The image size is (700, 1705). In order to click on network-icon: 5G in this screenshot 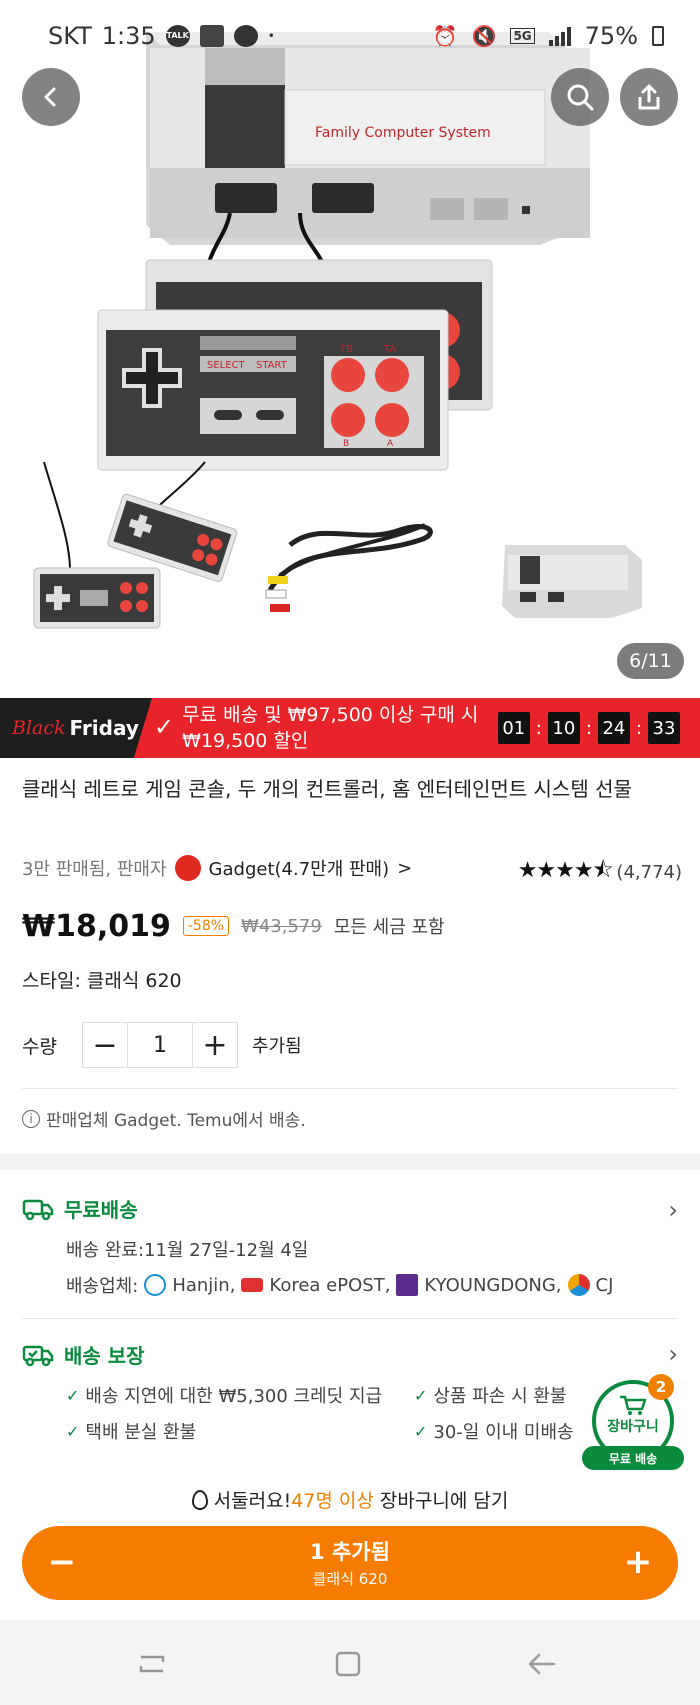, I will do `click(522, 36)`.